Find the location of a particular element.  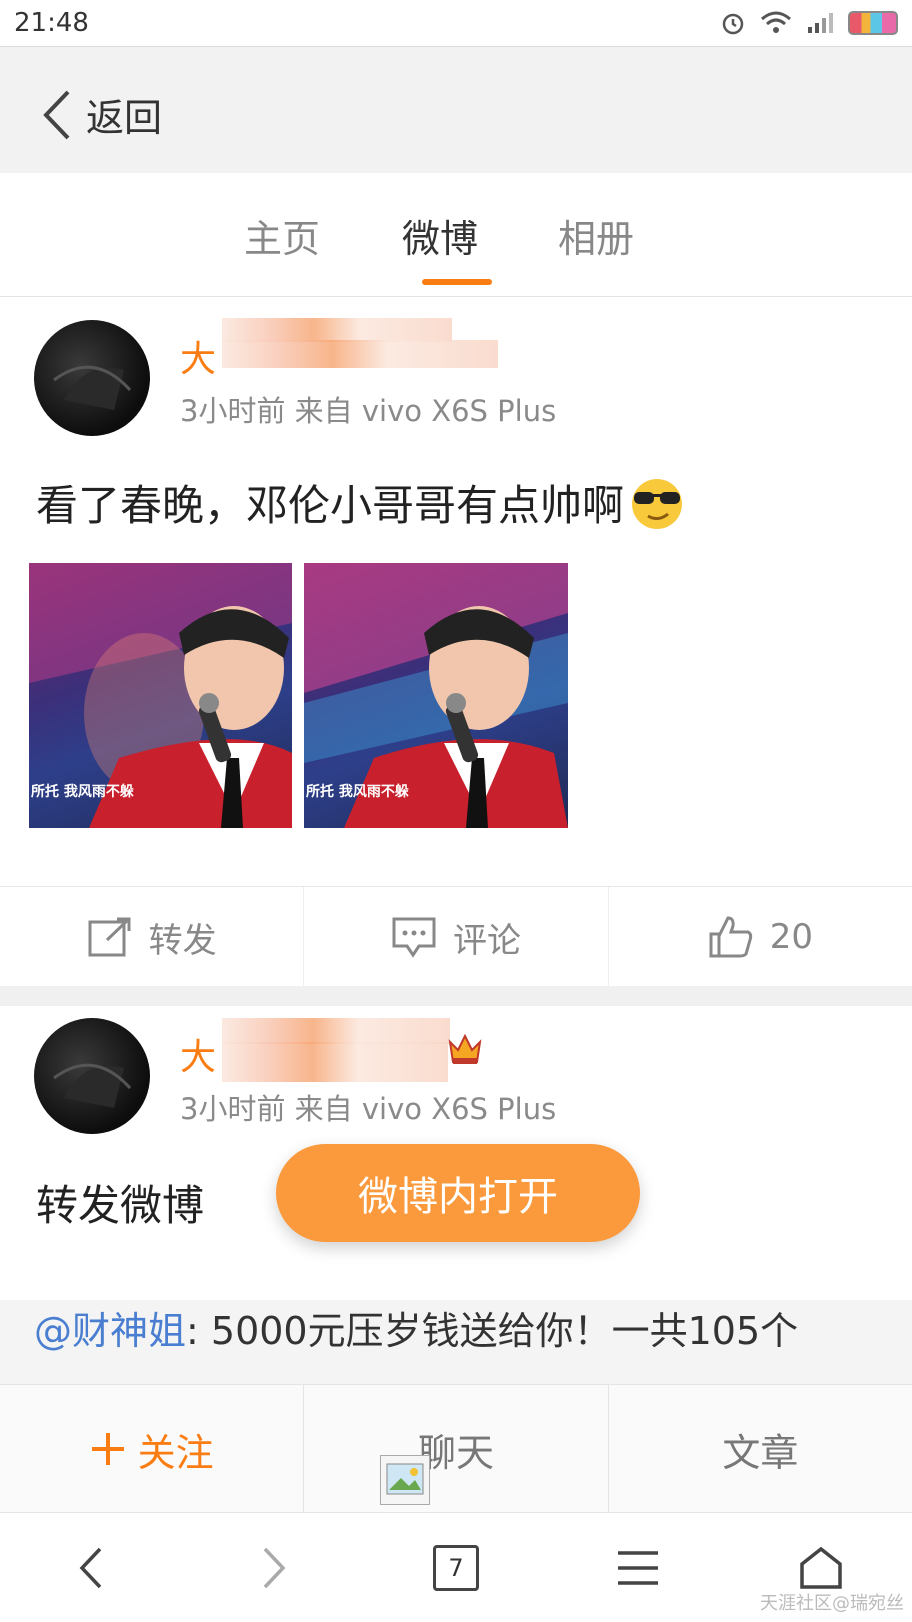

article-label: 文章 is located at coordinates (760, 1452).